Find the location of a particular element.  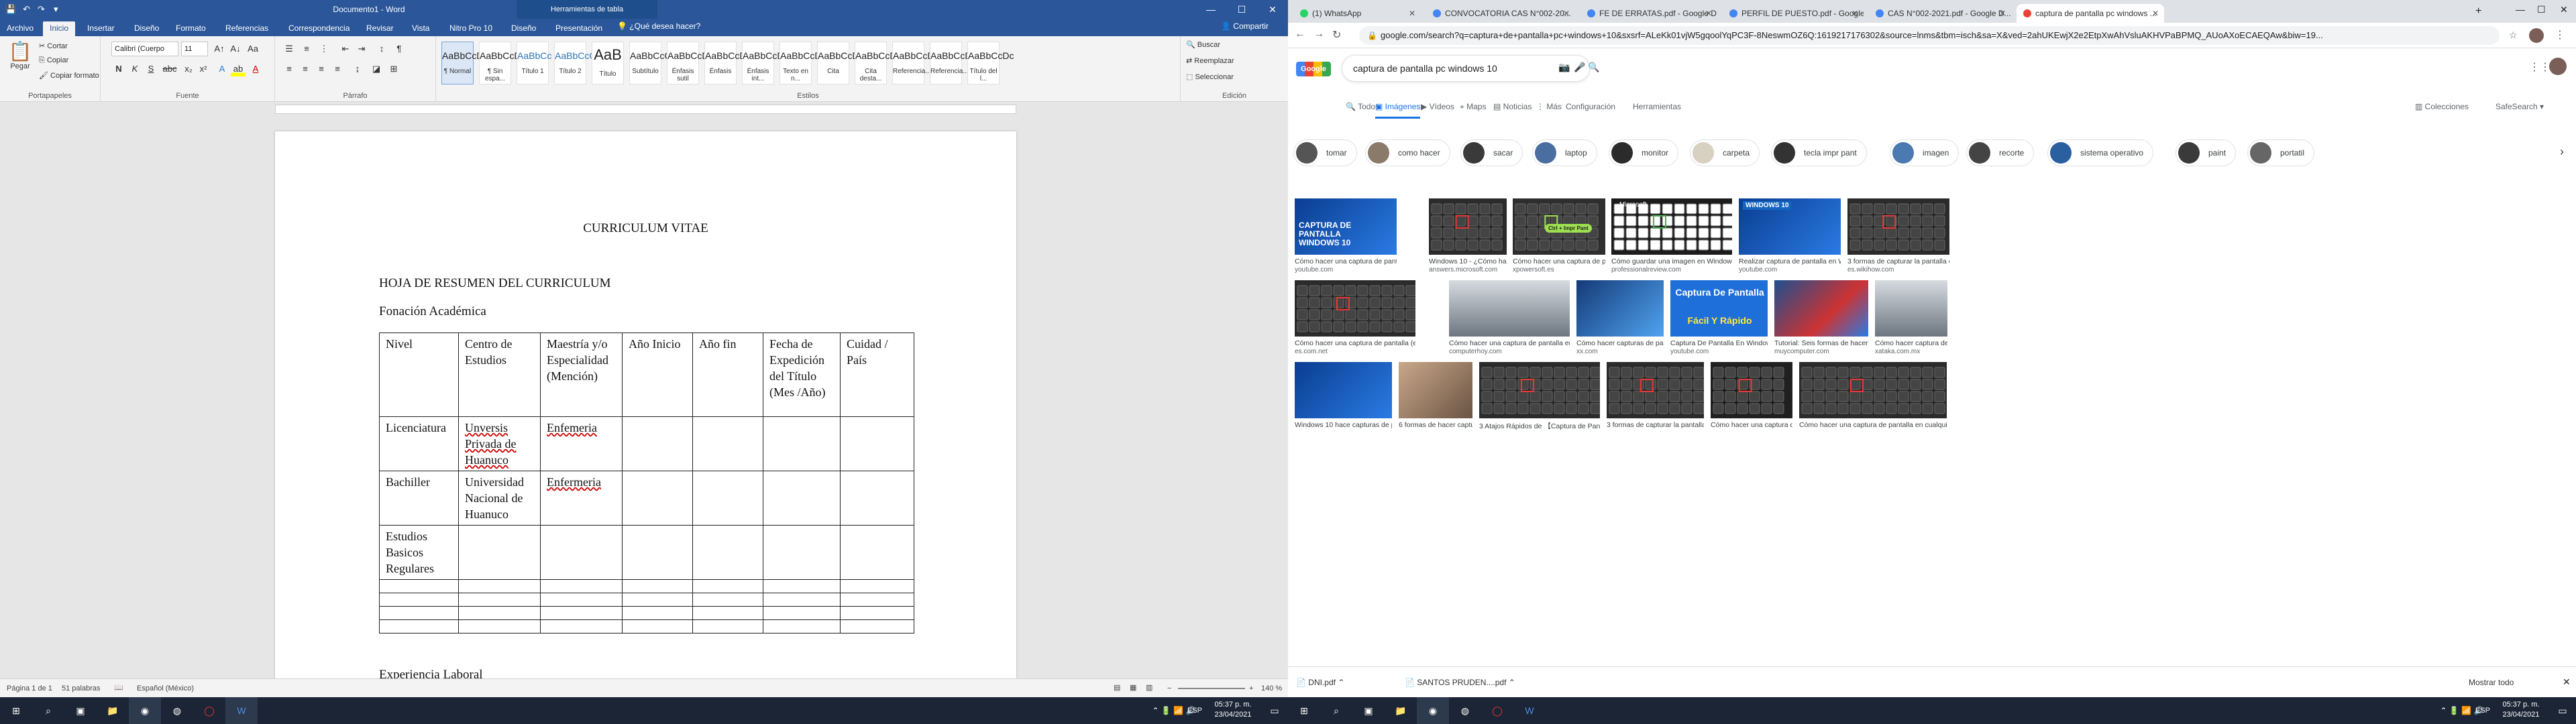

bold-button: N is located at coordinates (118, 69).